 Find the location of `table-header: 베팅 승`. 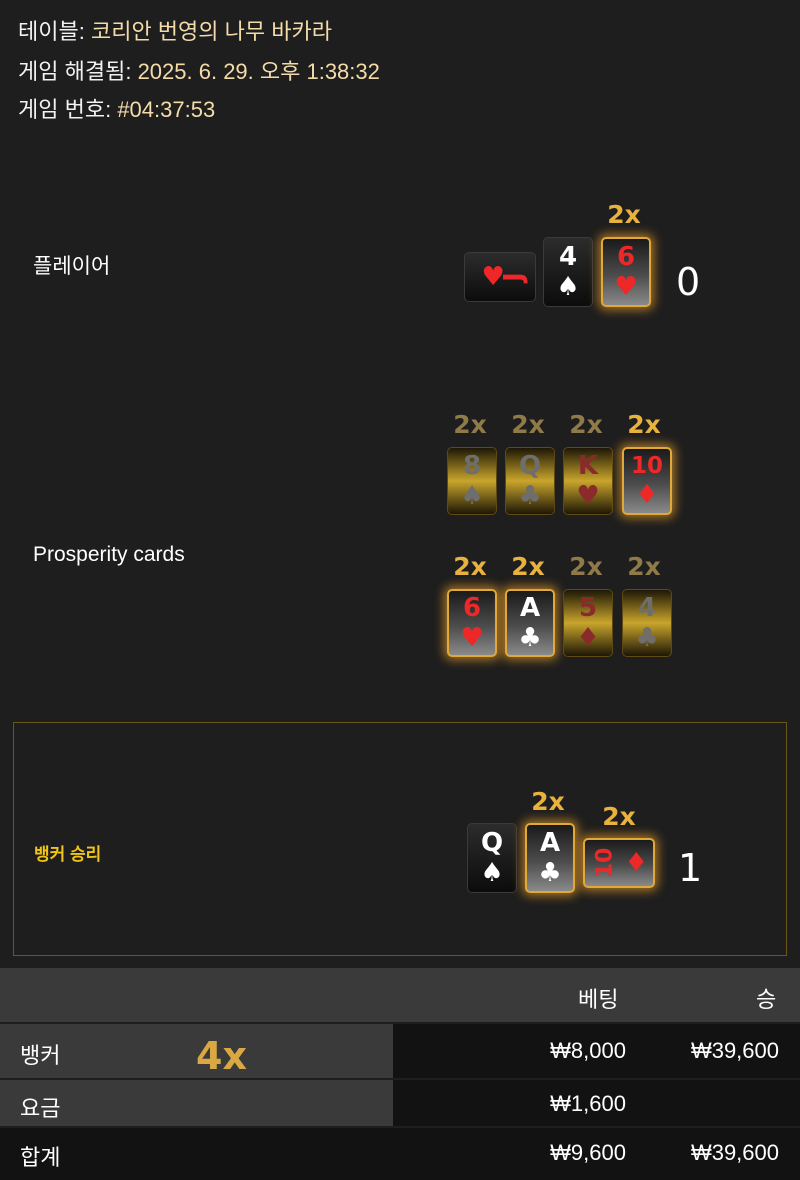

table-header: 베팅 승 is located at coordinates (400, 995).